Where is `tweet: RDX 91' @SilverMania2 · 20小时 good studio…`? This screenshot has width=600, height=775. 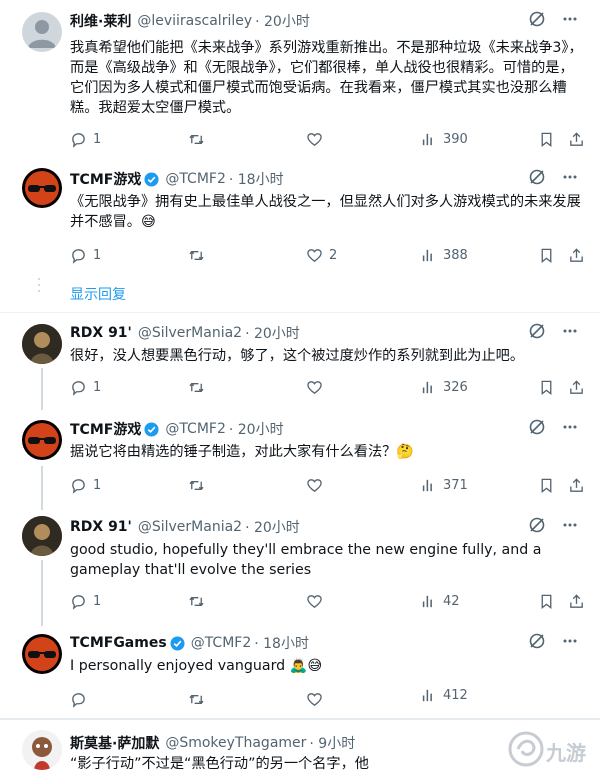
tweet: RDX 91' @SilverMania2 · 20小时 good studio… is located at coordinates (300, 568).